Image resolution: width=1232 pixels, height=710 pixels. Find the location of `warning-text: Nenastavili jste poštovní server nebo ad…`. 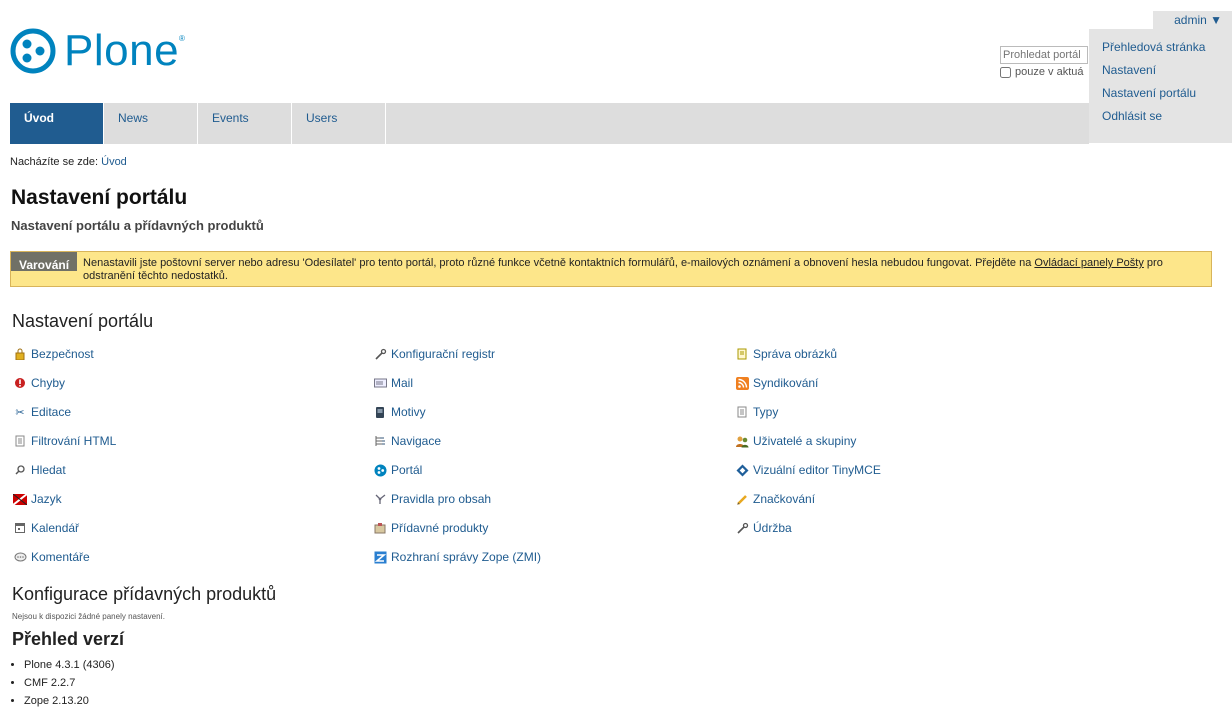

warning-text: Nenastavili jste poštovní server nebo ad… is located at coordinates (623, 269).